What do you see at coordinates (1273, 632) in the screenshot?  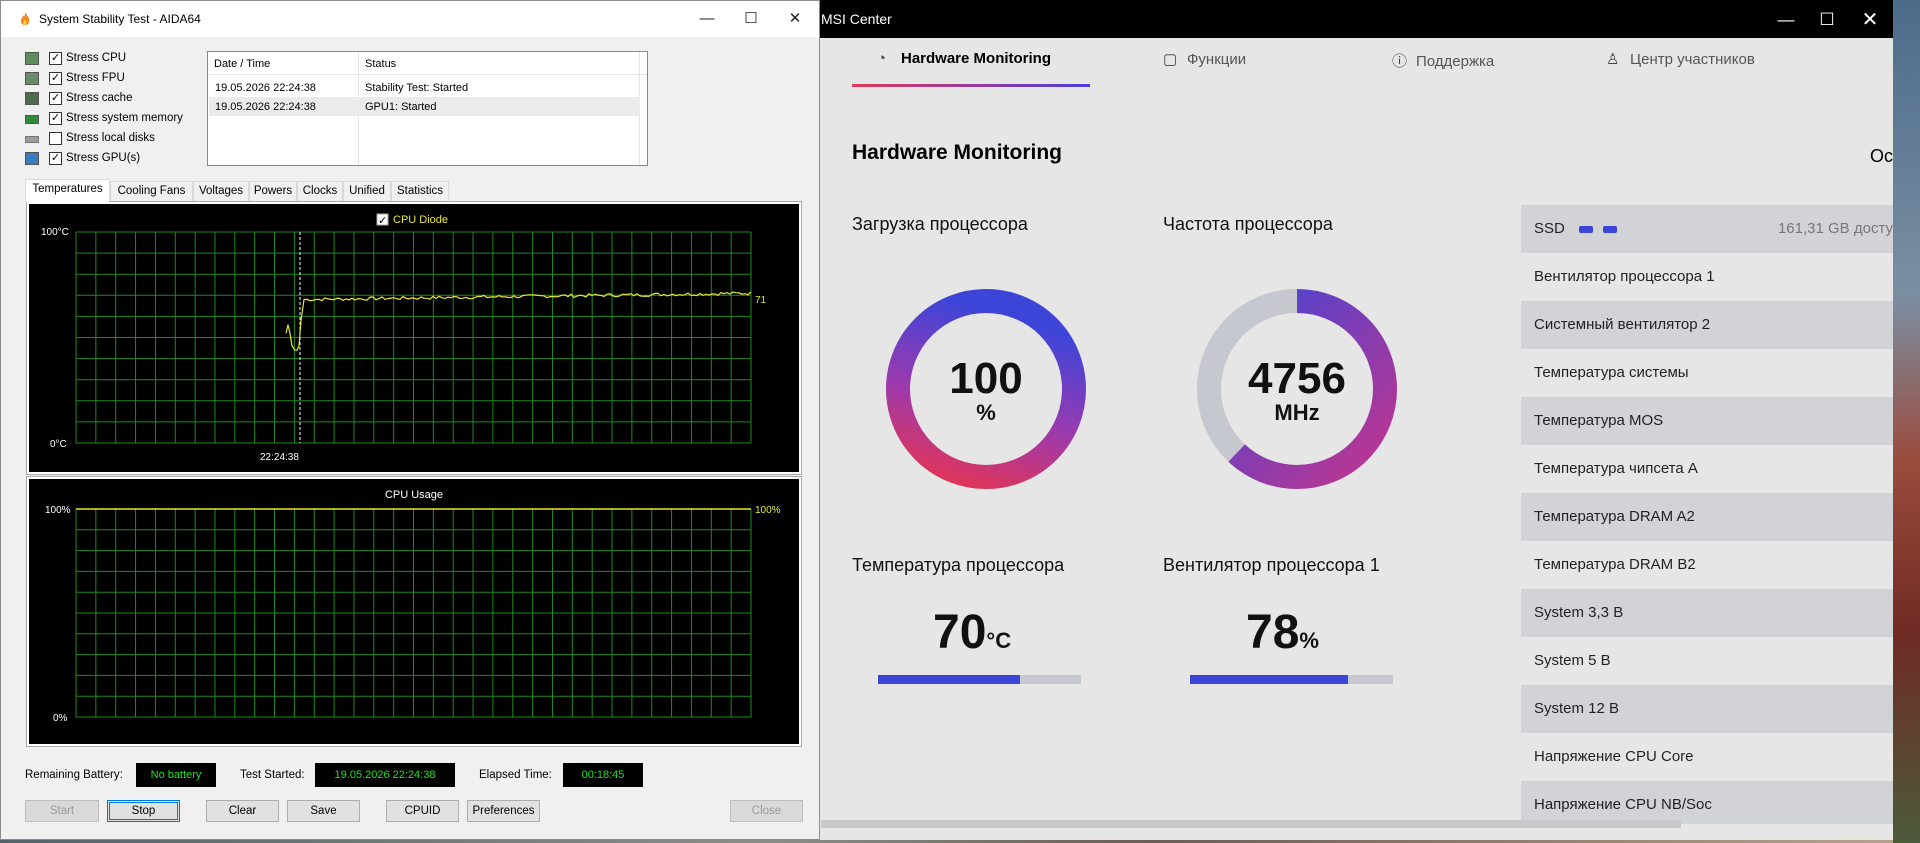 I see `cpu-fan-number: 78` at bounding box center [1273, 632].